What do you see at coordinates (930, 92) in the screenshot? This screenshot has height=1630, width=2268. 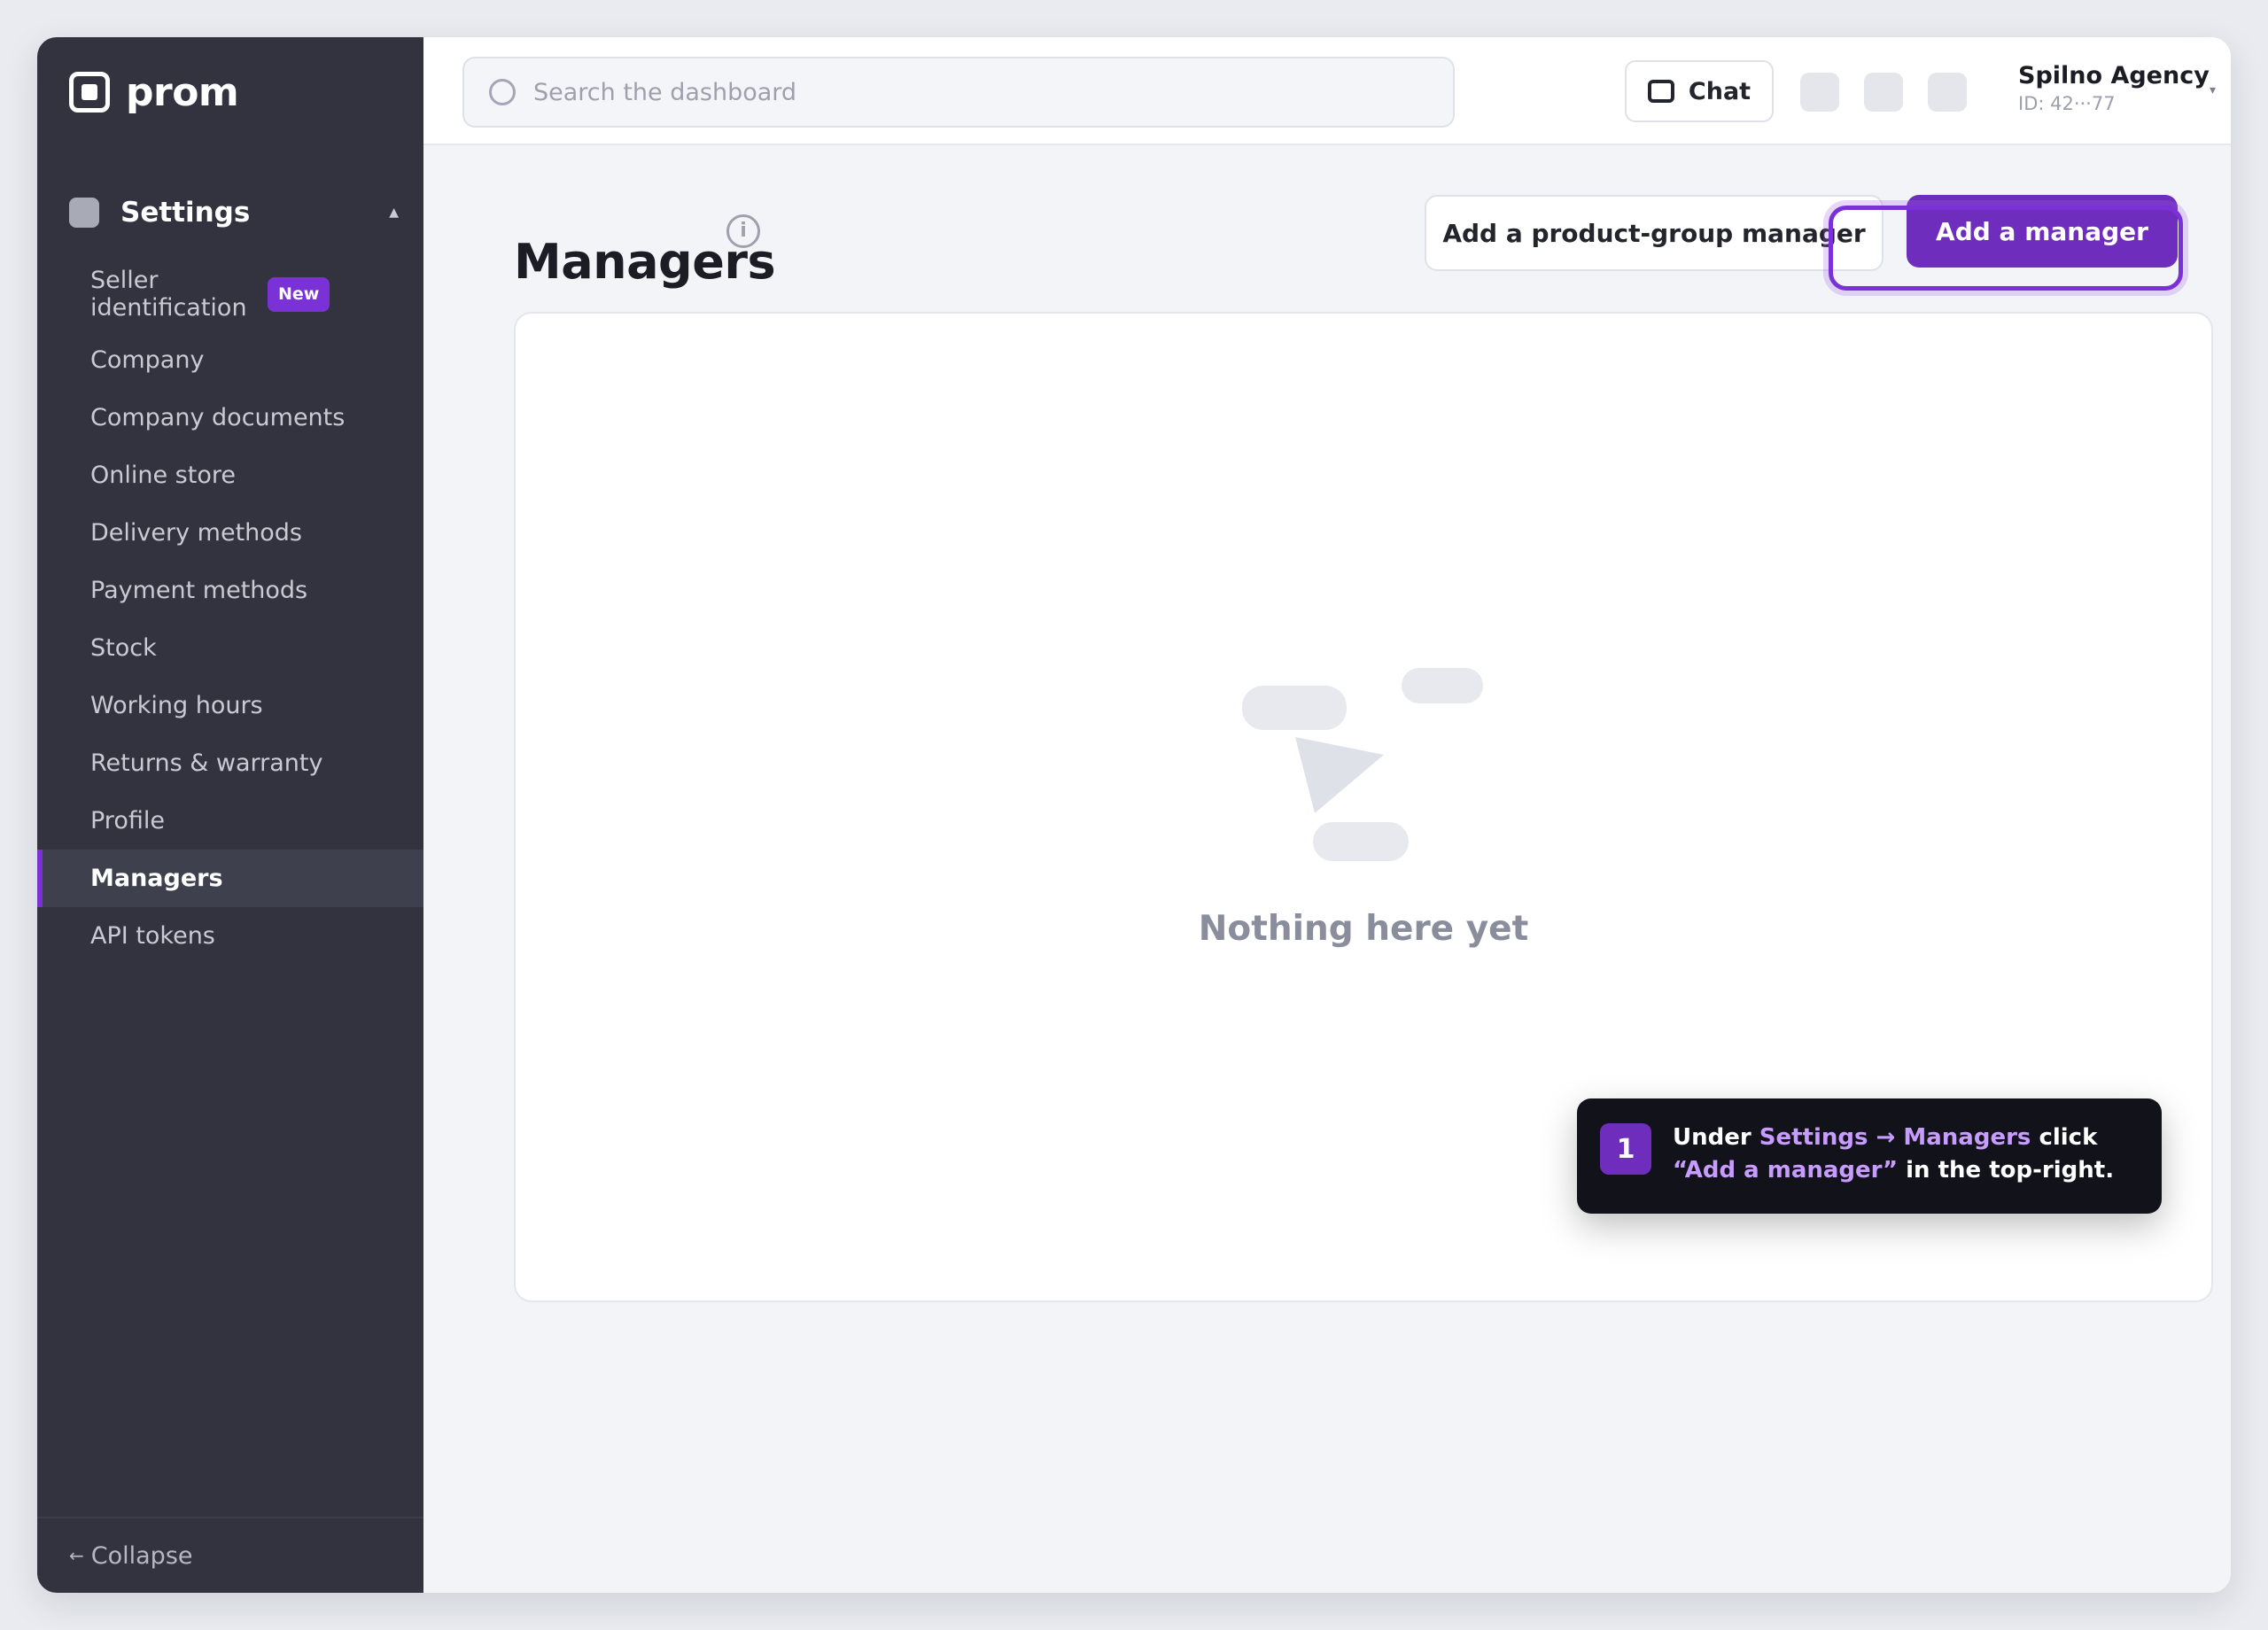 I see `search-input` at bounding box center [930, 92].